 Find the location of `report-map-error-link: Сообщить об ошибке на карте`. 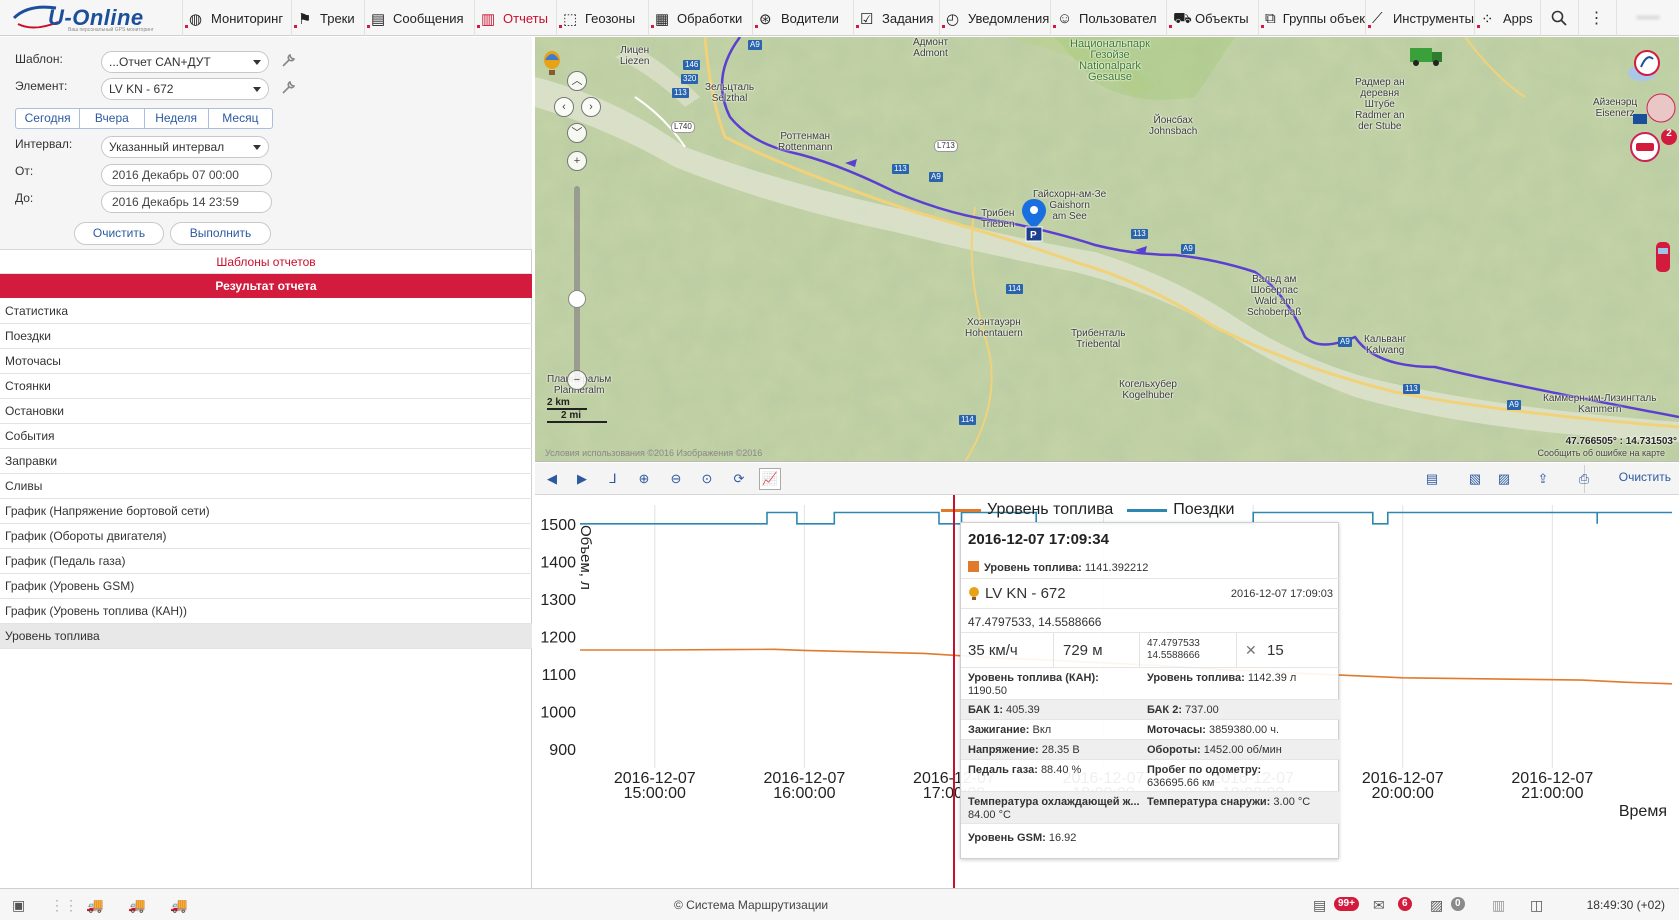

report-map-error-link: Сообщить об ошибке на карте is located at coordinates (1601, 453).